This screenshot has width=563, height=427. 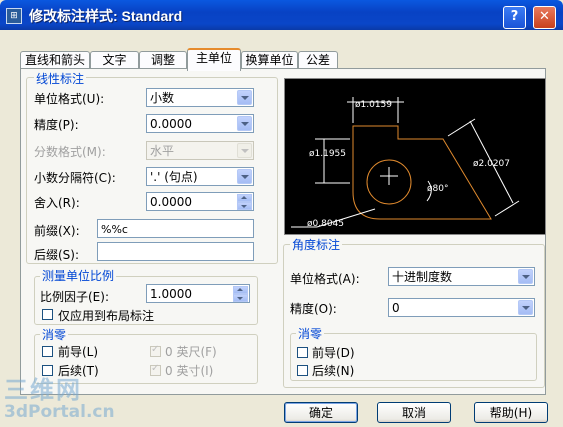 What do you see at coordinates (514, 17) in the screenshot?
I see `help-title-button: ?` at bounding box center [514, 17].